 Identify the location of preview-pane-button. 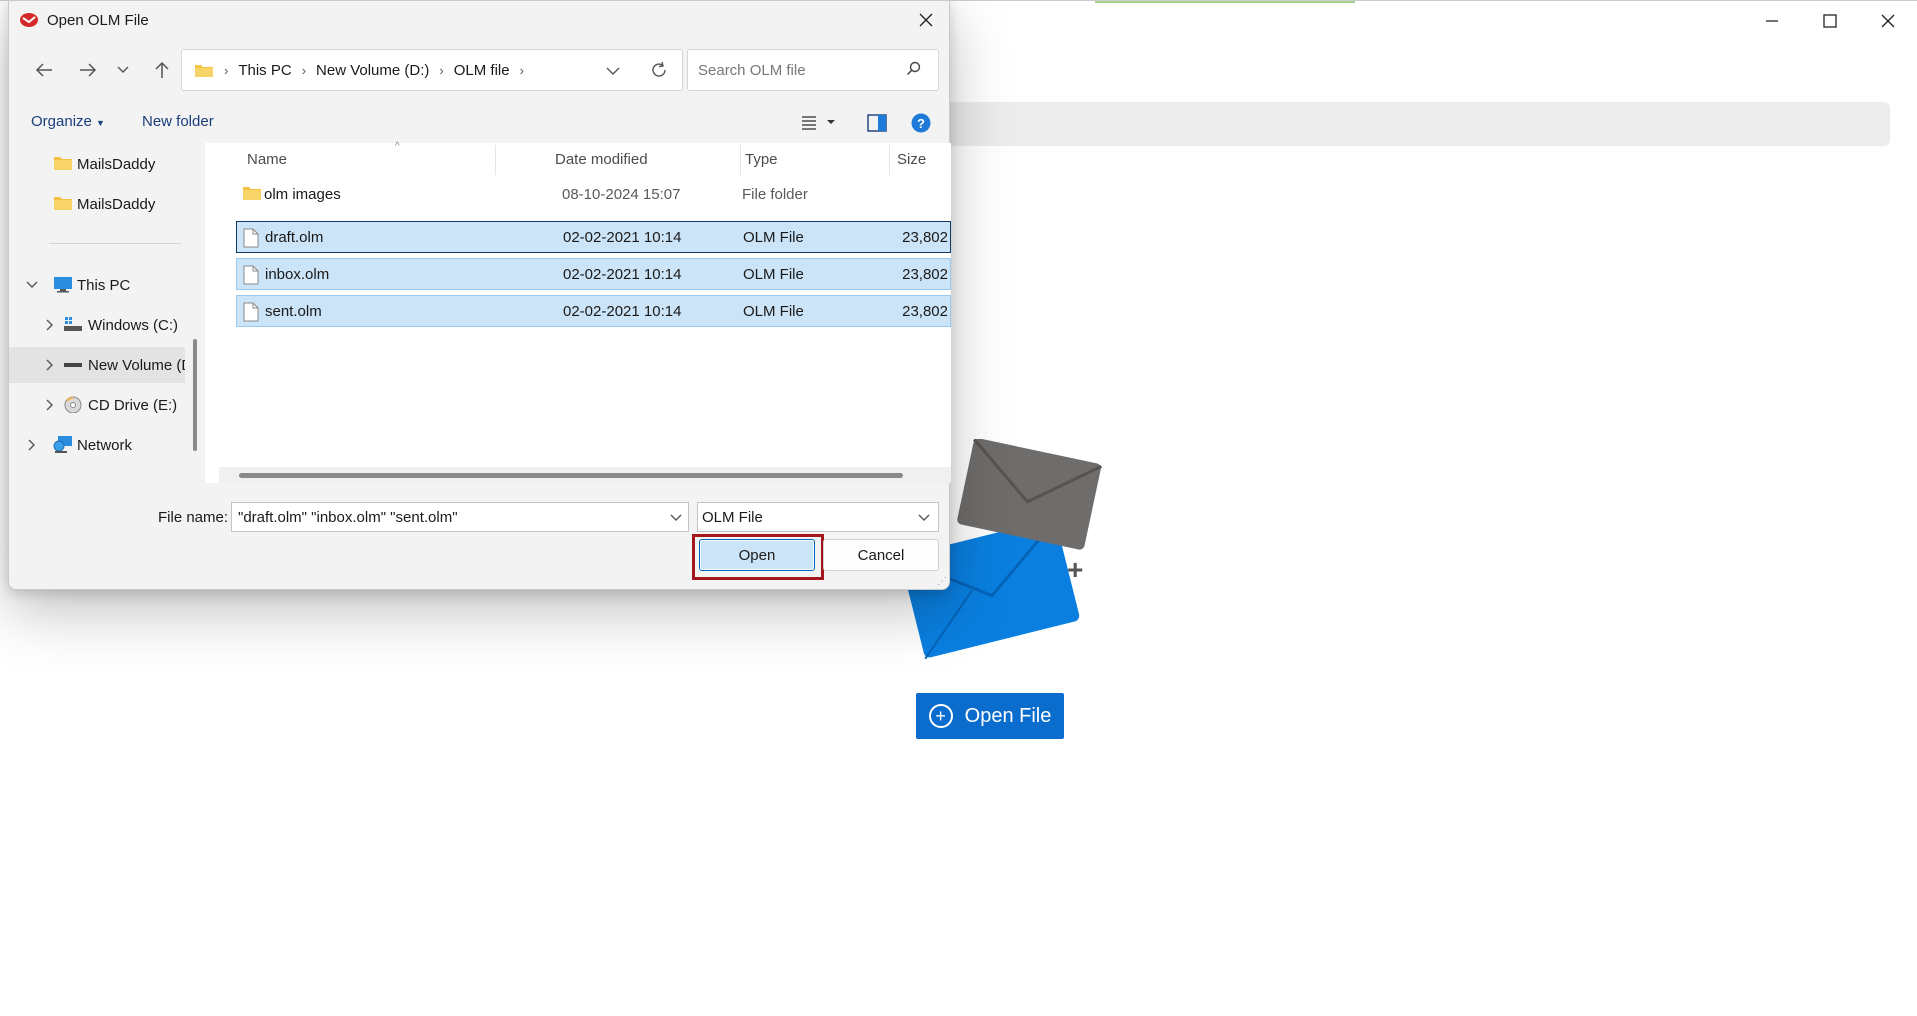
(877, 125).